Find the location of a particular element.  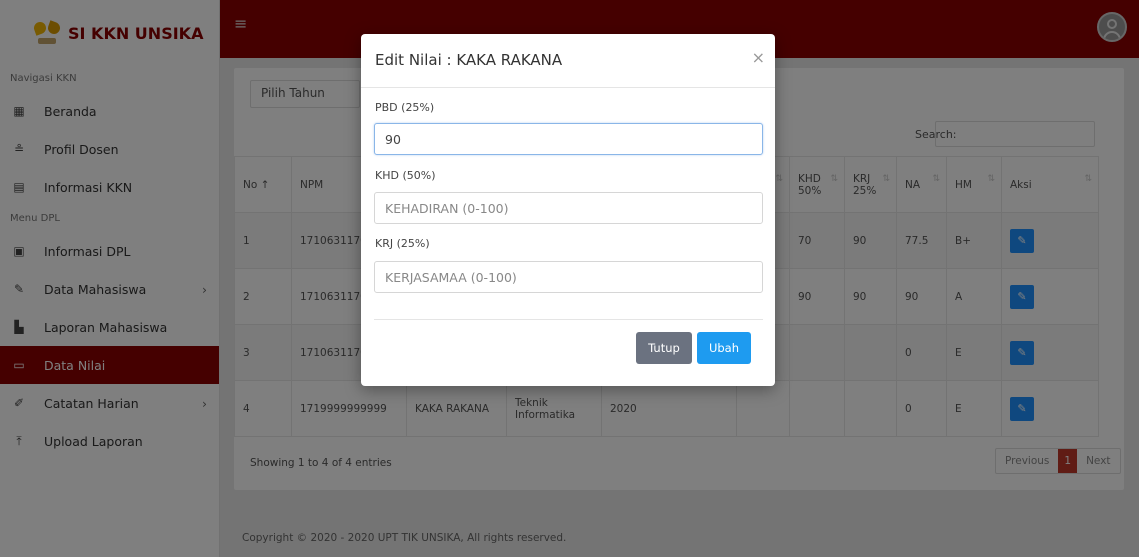

khd-label: KHD (50%) is located at coordinates (405, 175).